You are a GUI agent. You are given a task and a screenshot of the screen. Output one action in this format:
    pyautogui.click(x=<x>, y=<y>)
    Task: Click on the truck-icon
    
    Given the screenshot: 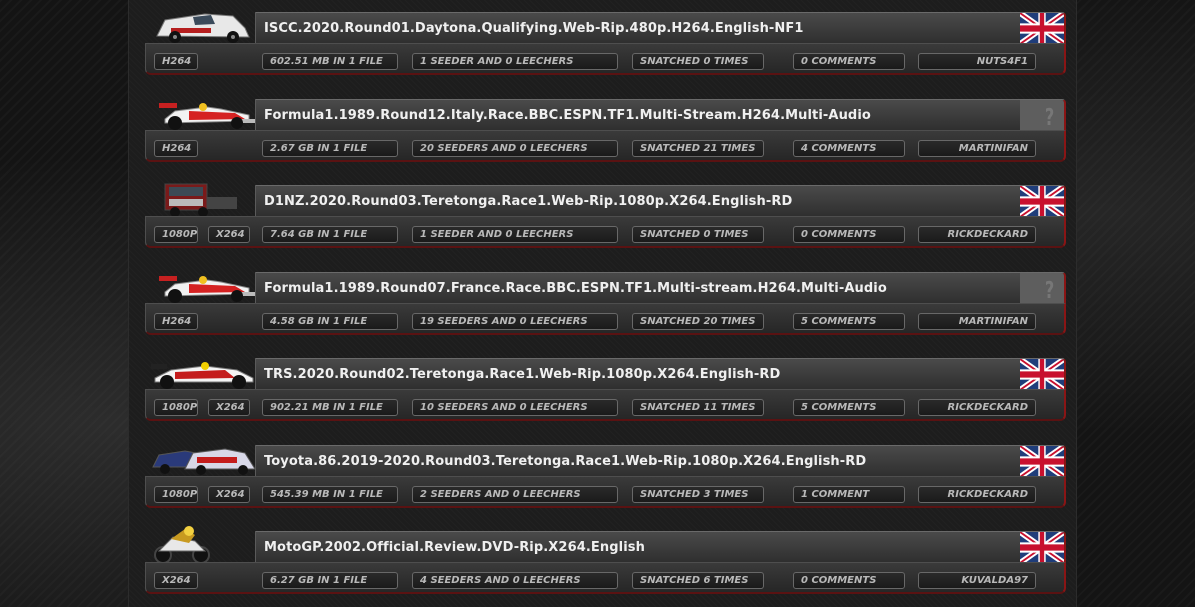 What is the action you would take?
    pyautogui.click(x=204, y=199)
    